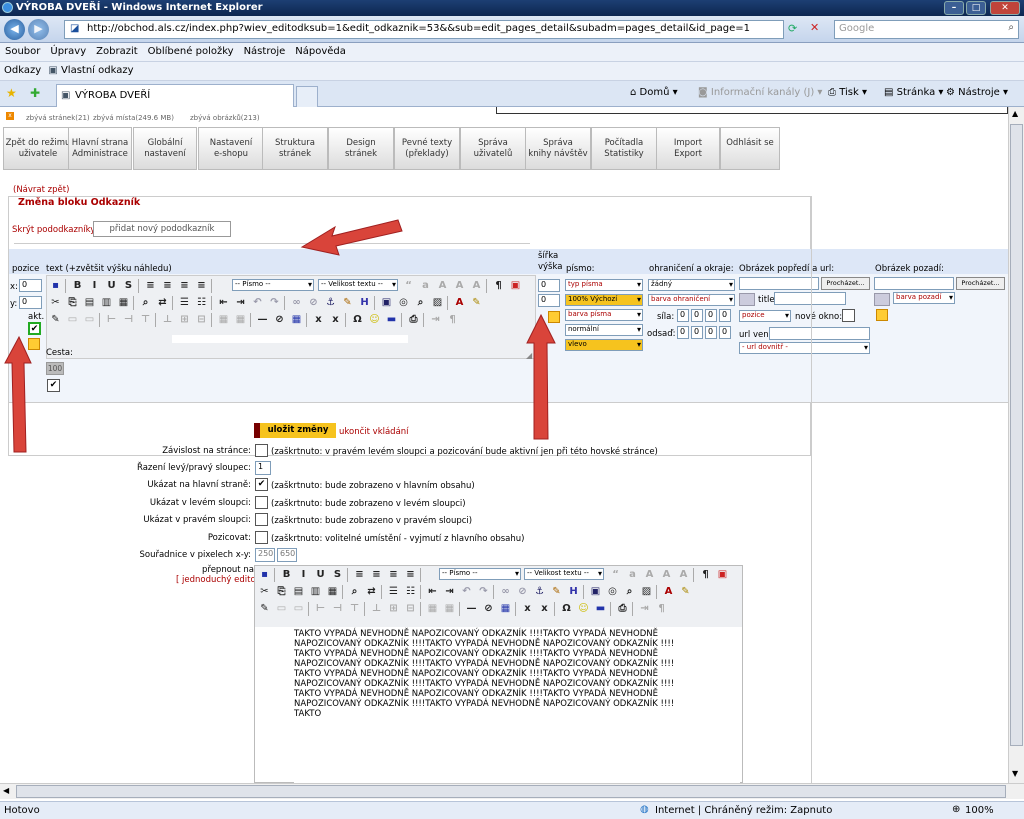 The image size is (1024, 819). Describe the element at coordinates (750, 148) in the screenshot. I see `admin-menu-item: Odhlásit se` at that location.